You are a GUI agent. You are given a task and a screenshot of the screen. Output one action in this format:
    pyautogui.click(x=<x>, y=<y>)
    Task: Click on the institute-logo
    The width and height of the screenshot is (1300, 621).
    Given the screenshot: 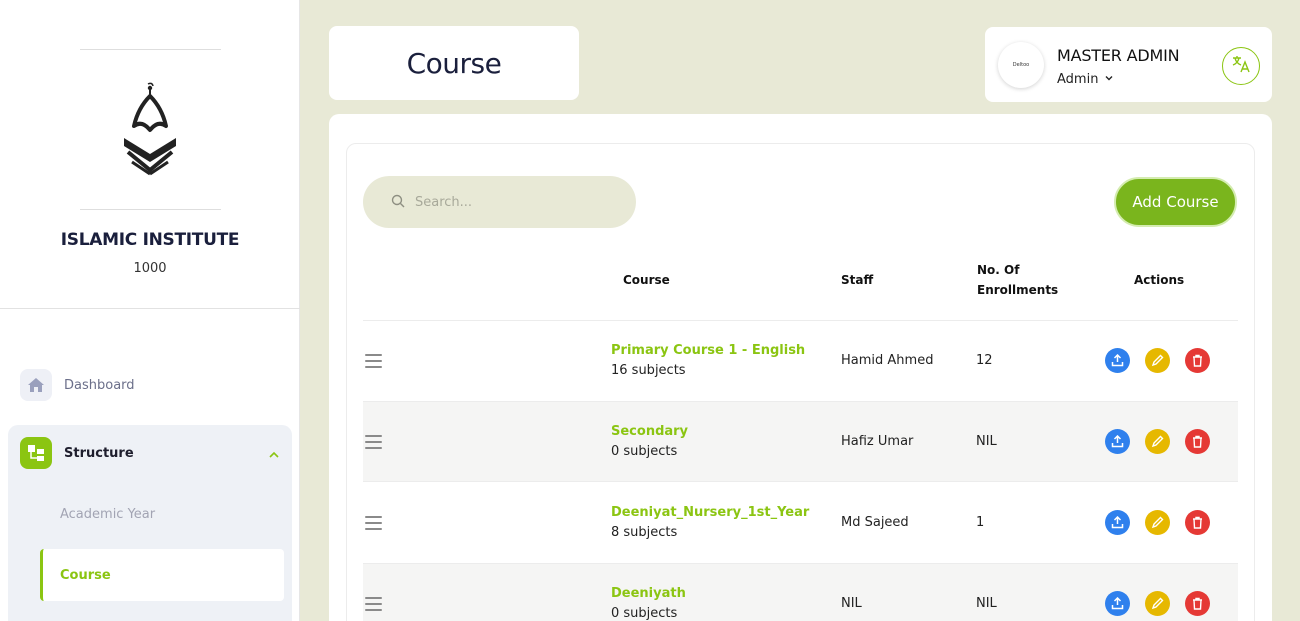 What is the action you would take?
    pyautogui.click(x=150, y=130)
    